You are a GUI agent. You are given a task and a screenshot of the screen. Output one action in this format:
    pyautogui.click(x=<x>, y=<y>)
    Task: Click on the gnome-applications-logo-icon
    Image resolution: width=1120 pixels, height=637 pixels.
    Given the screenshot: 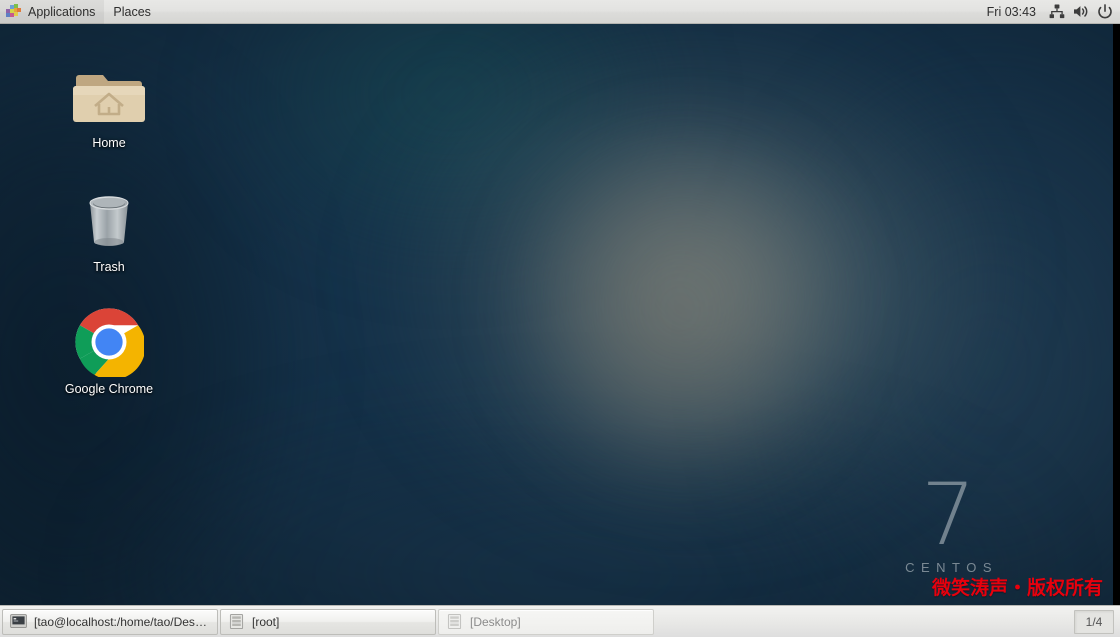 What is the action you would take?
    pyautogui.click(x=13, y=11)
    